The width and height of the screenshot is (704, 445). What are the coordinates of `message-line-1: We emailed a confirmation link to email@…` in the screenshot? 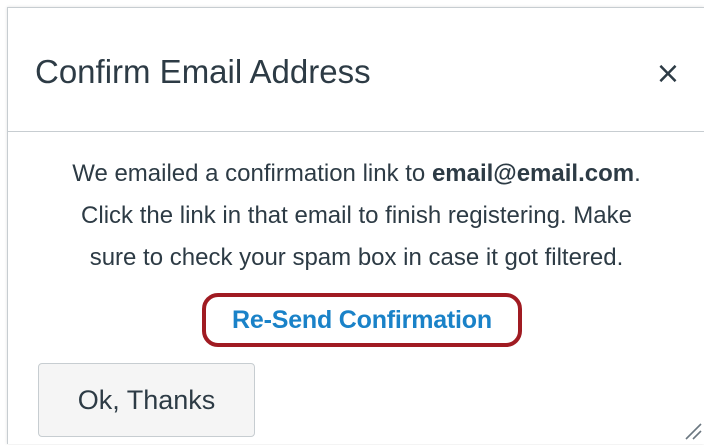 It's located at (356, 174).